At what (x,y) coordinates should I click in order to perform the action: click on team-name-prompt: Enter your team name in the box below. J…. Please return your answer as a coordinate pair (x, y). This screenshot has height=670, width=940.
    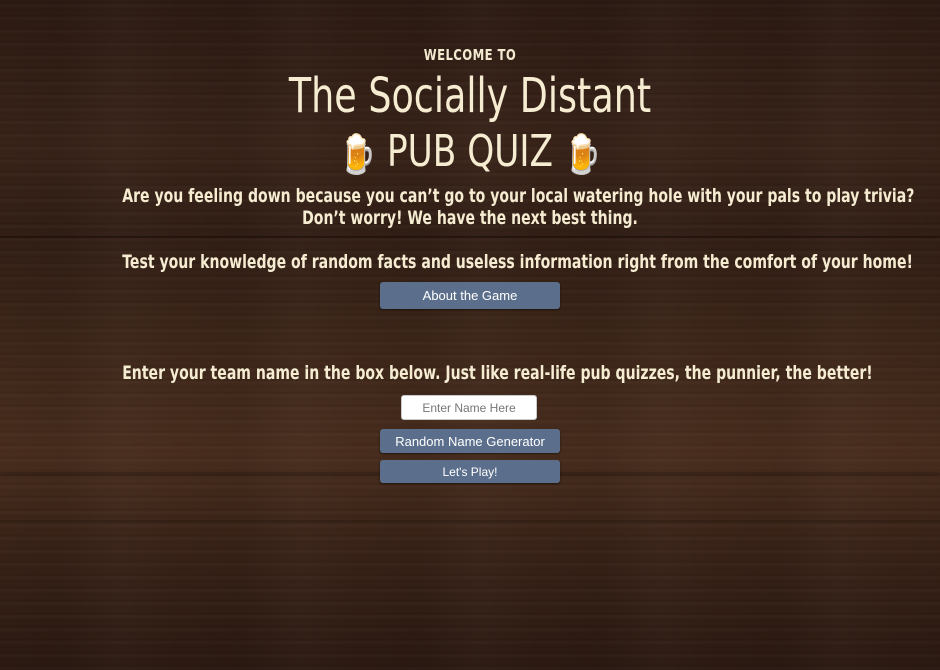
    Looking at the image, I should click on (497, 373).